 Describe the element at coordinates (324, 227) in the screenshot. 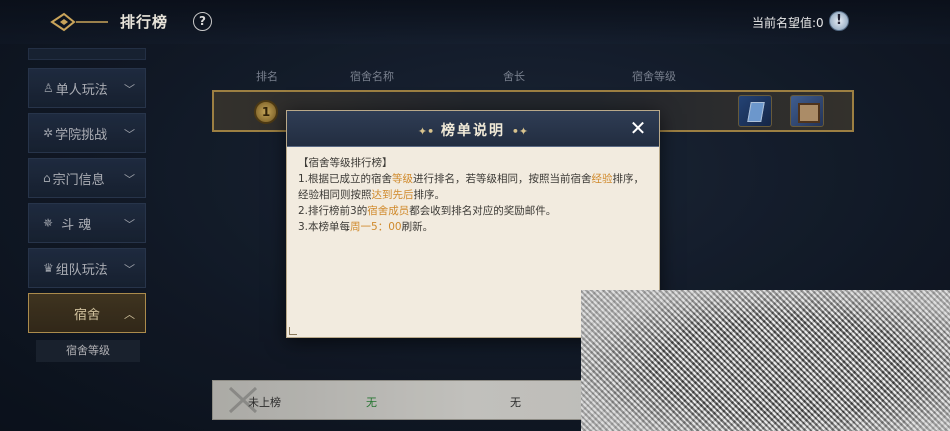

I see `rule-text: 3.本榜单每` at that location.